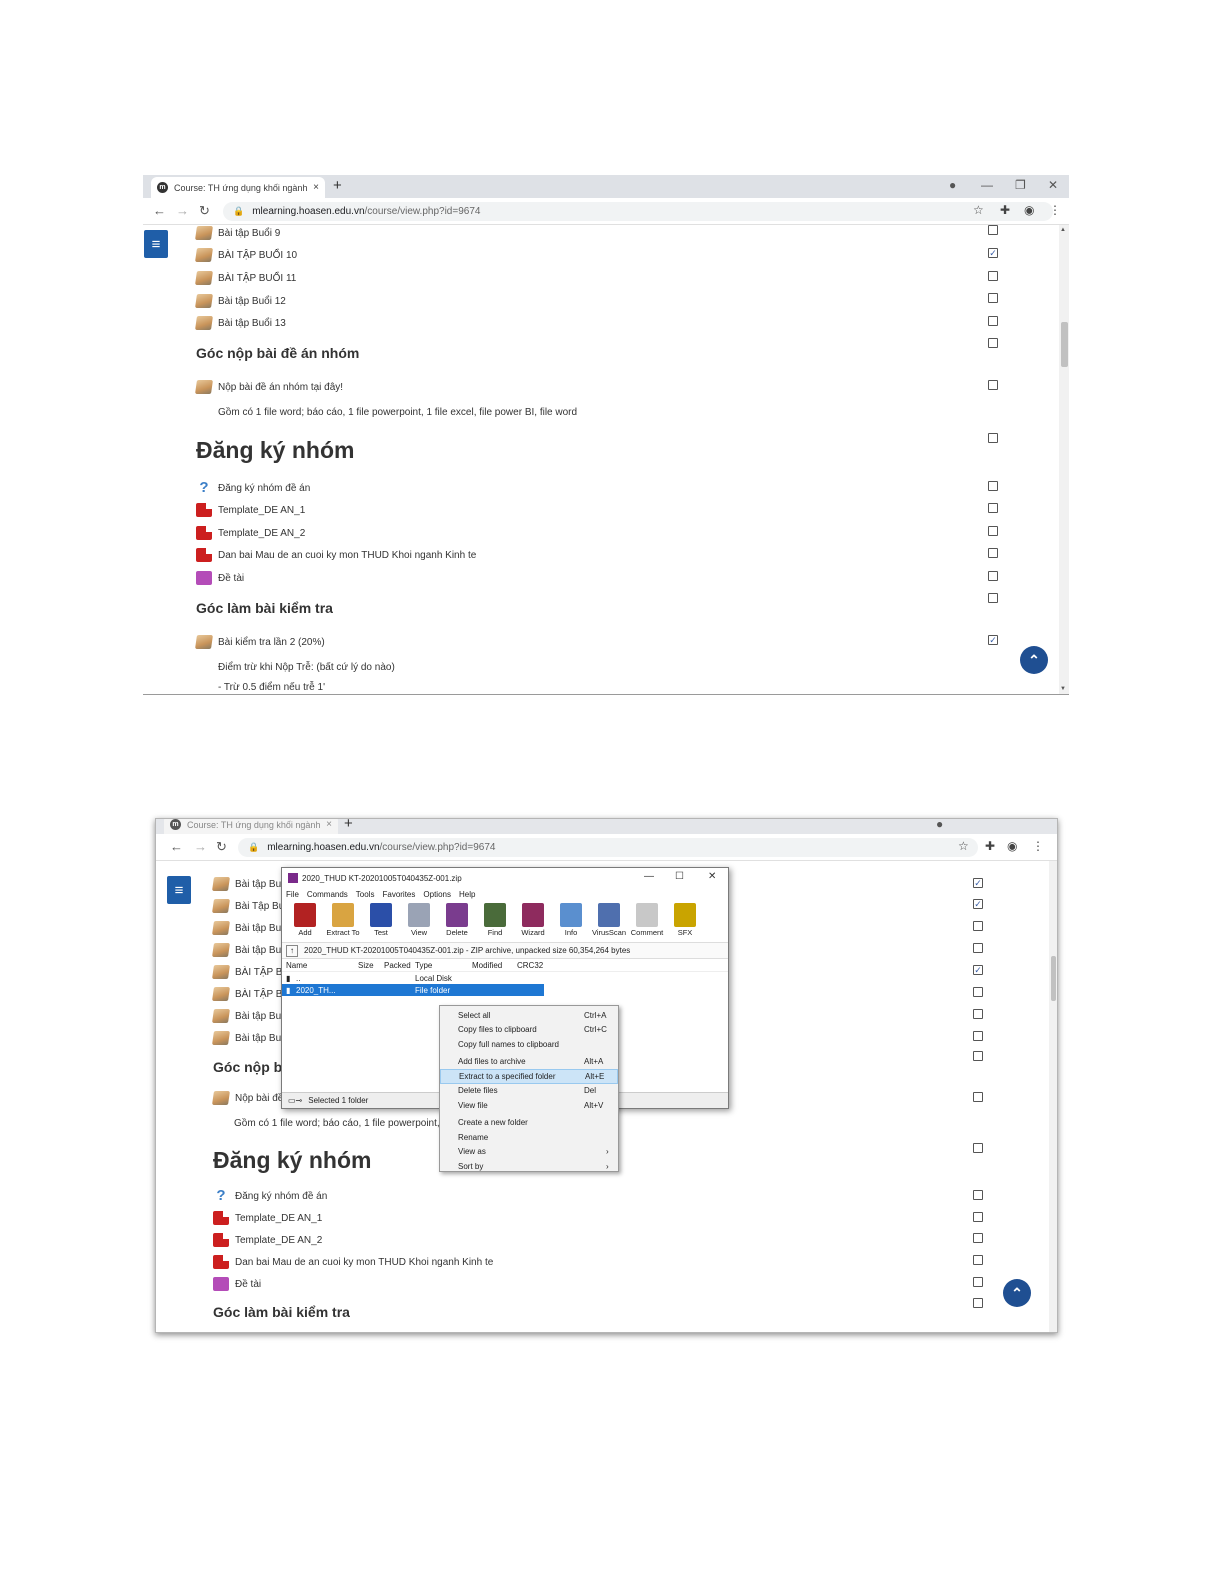 The height and width of the screenshot is (1585, 1225). What do you see at coordinates (609, 921) in the screenshot?
I see `tool-virusscan-button: VirusScan` at bounding box center [609, 921].